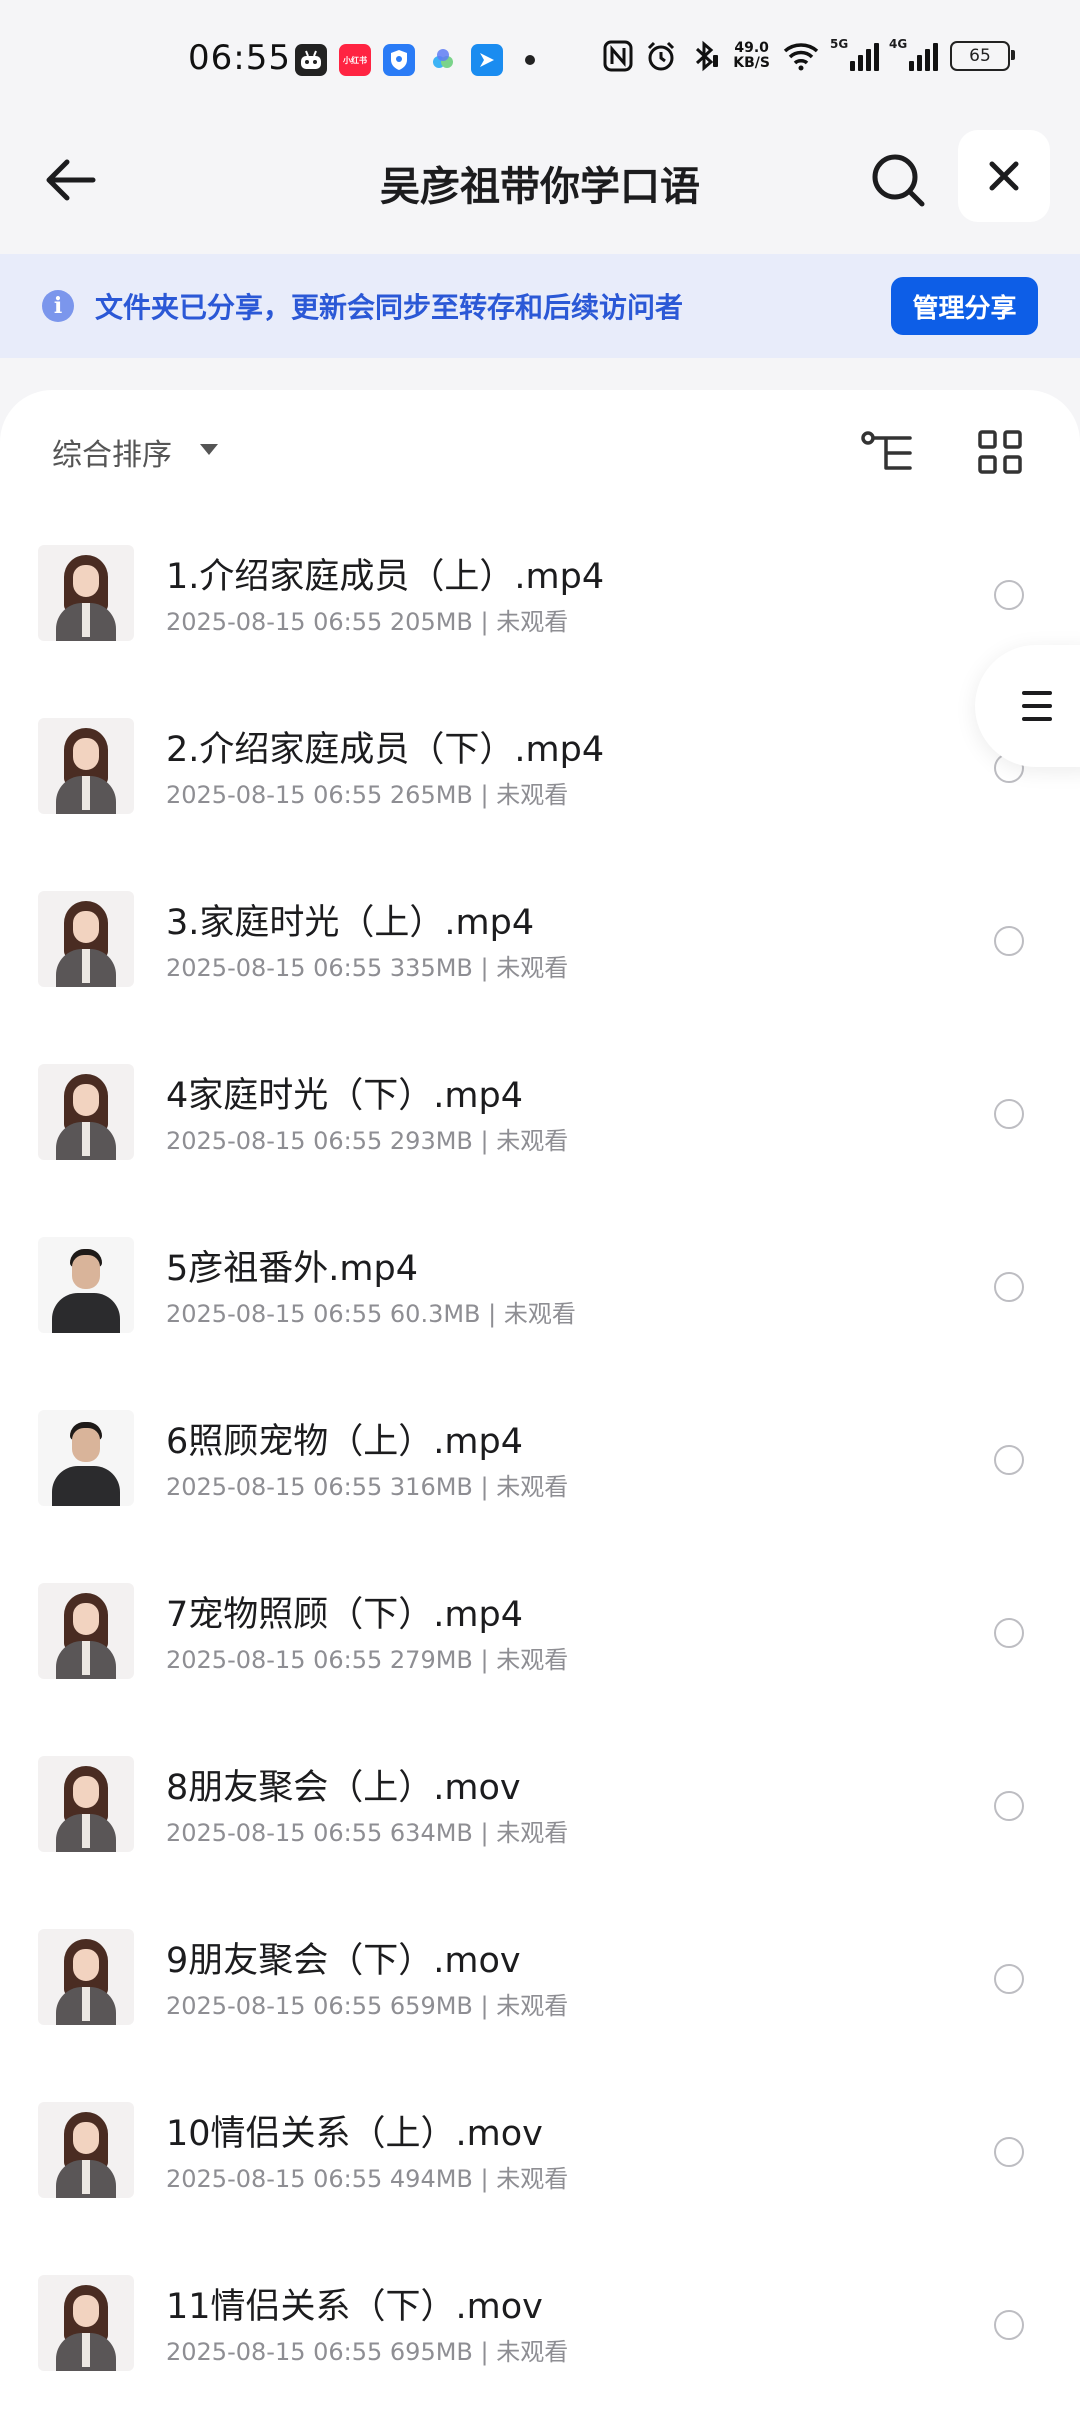  What do you see at coordinates (355, 60) in the screenshot?
I see `xiaohongshu-app-icon: 小红书` at bounding box center [355, 60].